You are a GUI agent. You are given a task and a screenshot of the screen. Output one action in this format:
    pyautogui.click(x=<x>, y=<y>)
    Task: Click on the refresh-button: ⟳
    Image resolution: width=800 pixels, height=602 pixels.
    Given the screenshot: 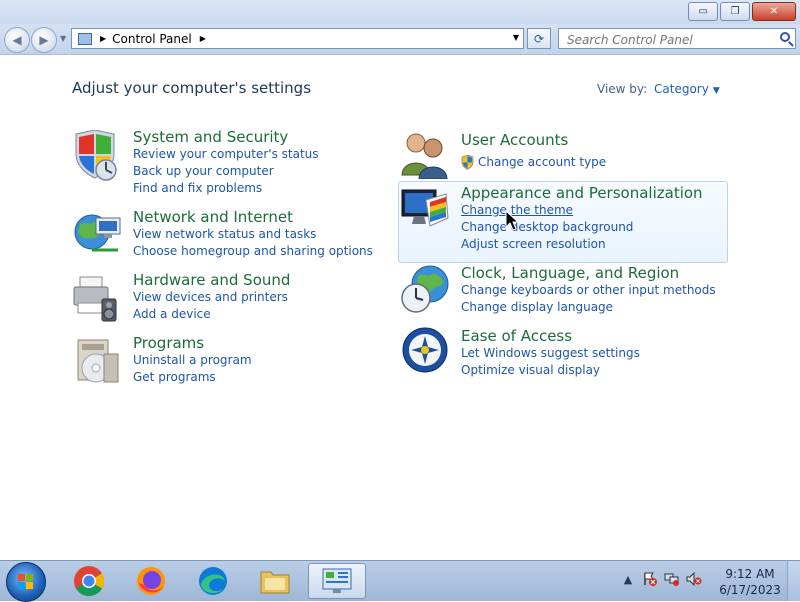 What is the action you would take?
    pyautogui.click(x=539, y=38)
    